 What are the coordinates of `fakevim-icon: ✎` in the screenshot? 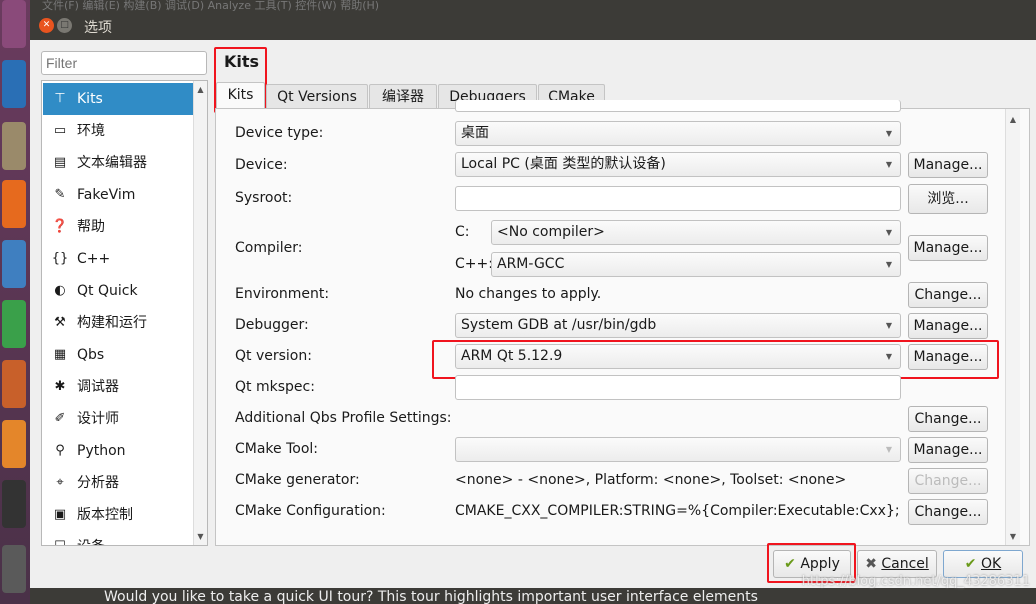 It's located at (60, 194).